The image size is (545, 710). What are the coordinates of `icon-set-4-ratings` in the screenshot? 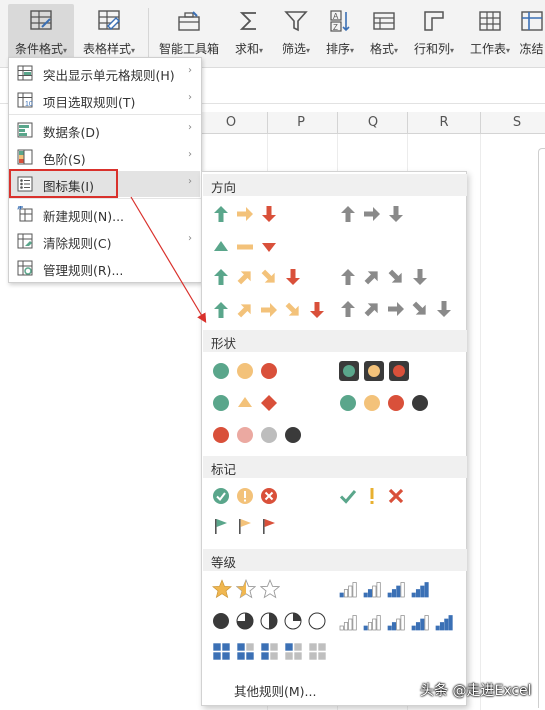 It's located at (387, 590).